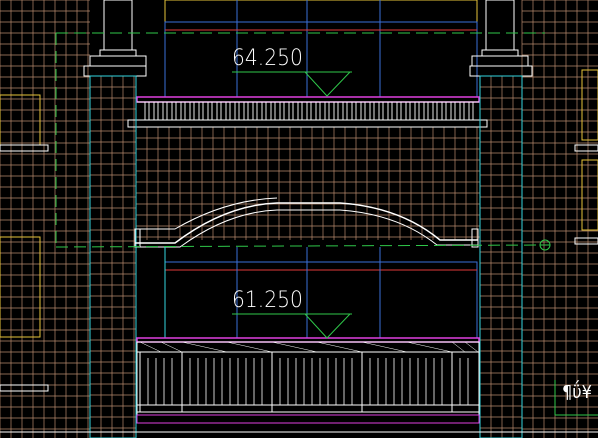  What do you see at coordinates (267, 300) in the screenshot?
I see `elevation-label-lower: 61.250` at bounding box center [267, 300].